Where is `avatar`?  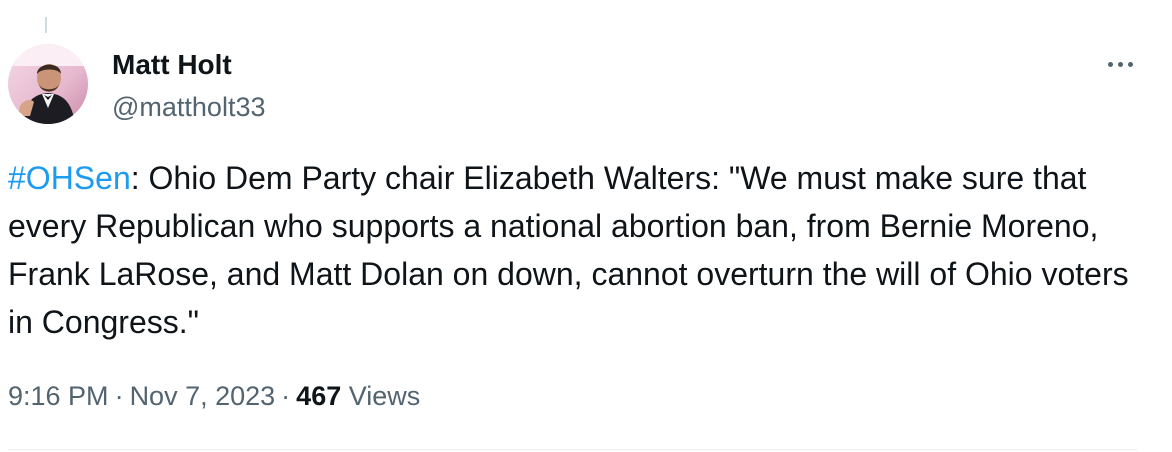
avatar is located at coordinates (48, 84).